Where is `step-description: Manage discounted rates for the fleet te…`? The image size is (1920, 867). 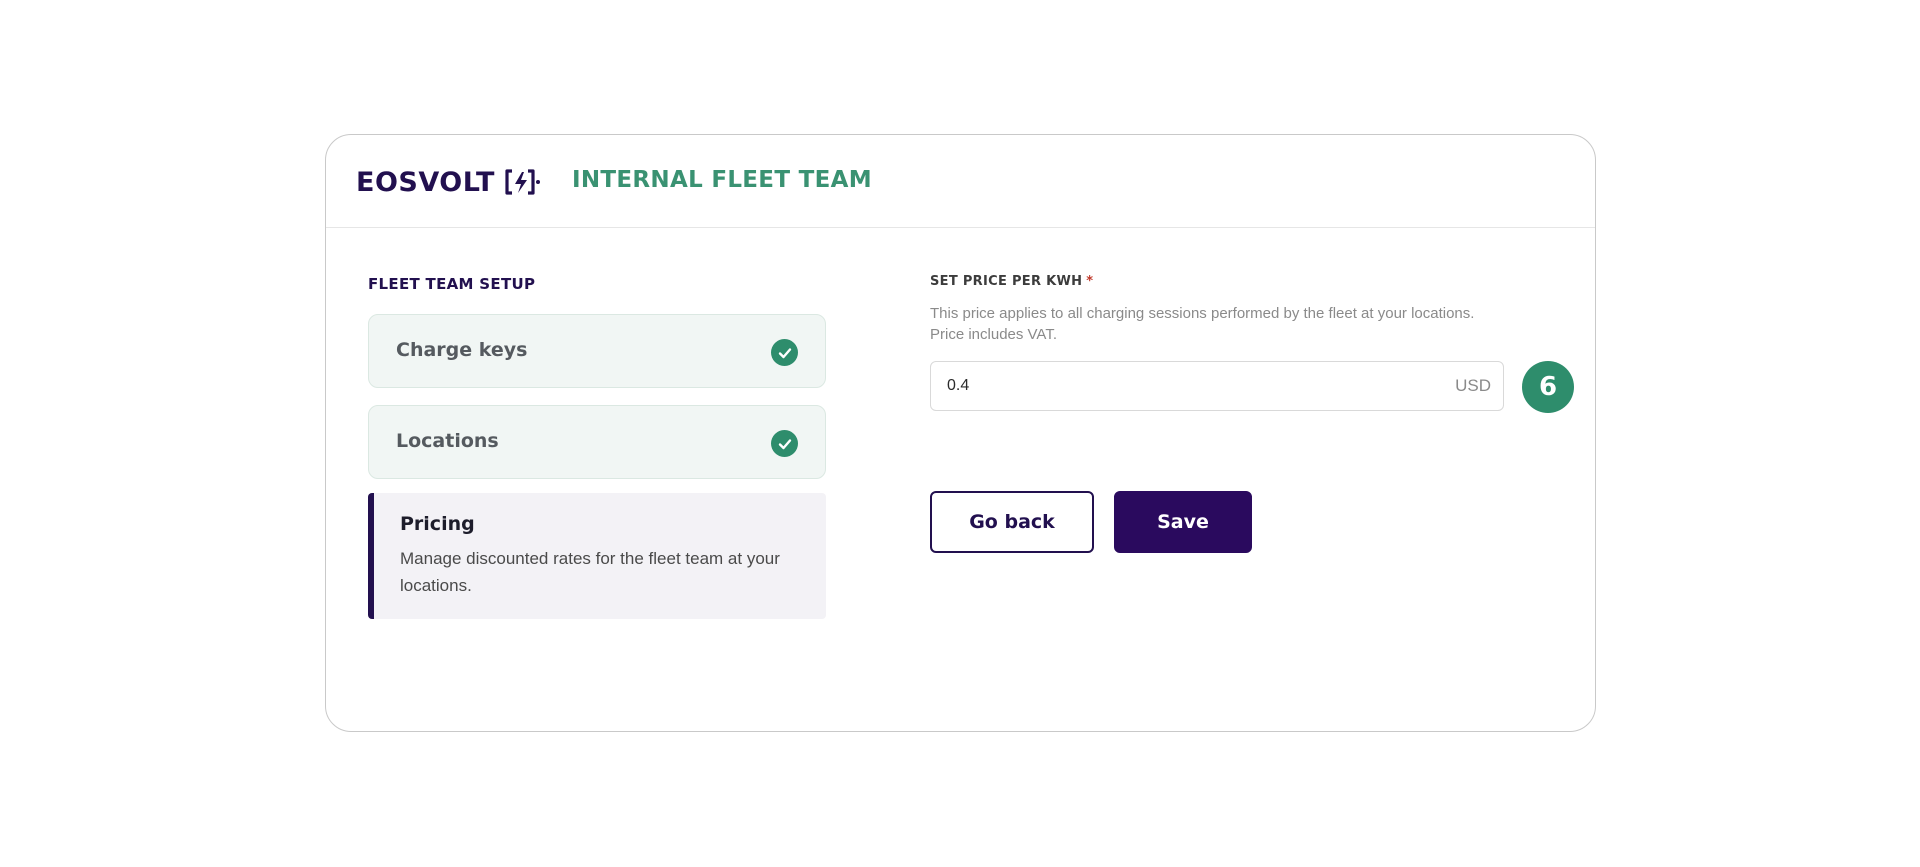
step-description: Manage discounted rates for the fleet te… is located at coordinates (590, 572).